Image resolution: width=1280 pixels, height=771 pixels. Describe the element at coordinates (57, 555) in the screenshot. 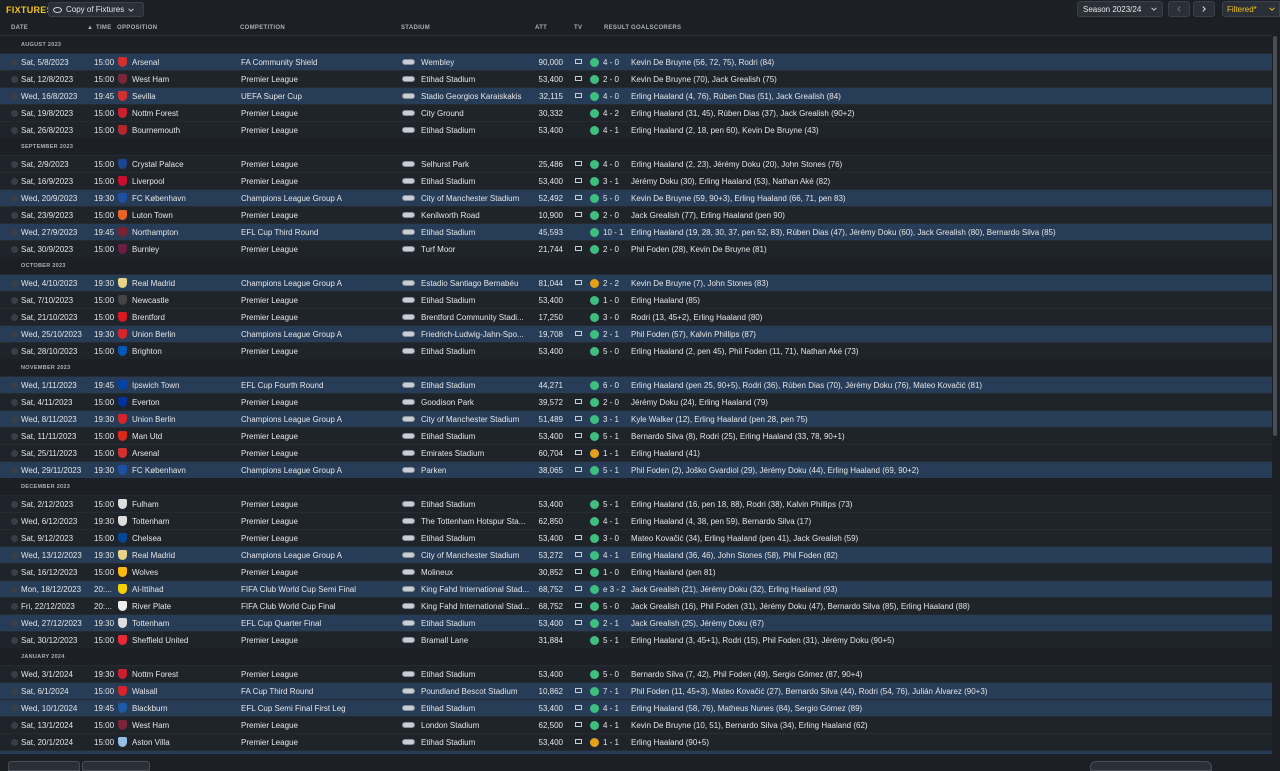

I see `date-cell: Wed, 13/12/2023` at that location.